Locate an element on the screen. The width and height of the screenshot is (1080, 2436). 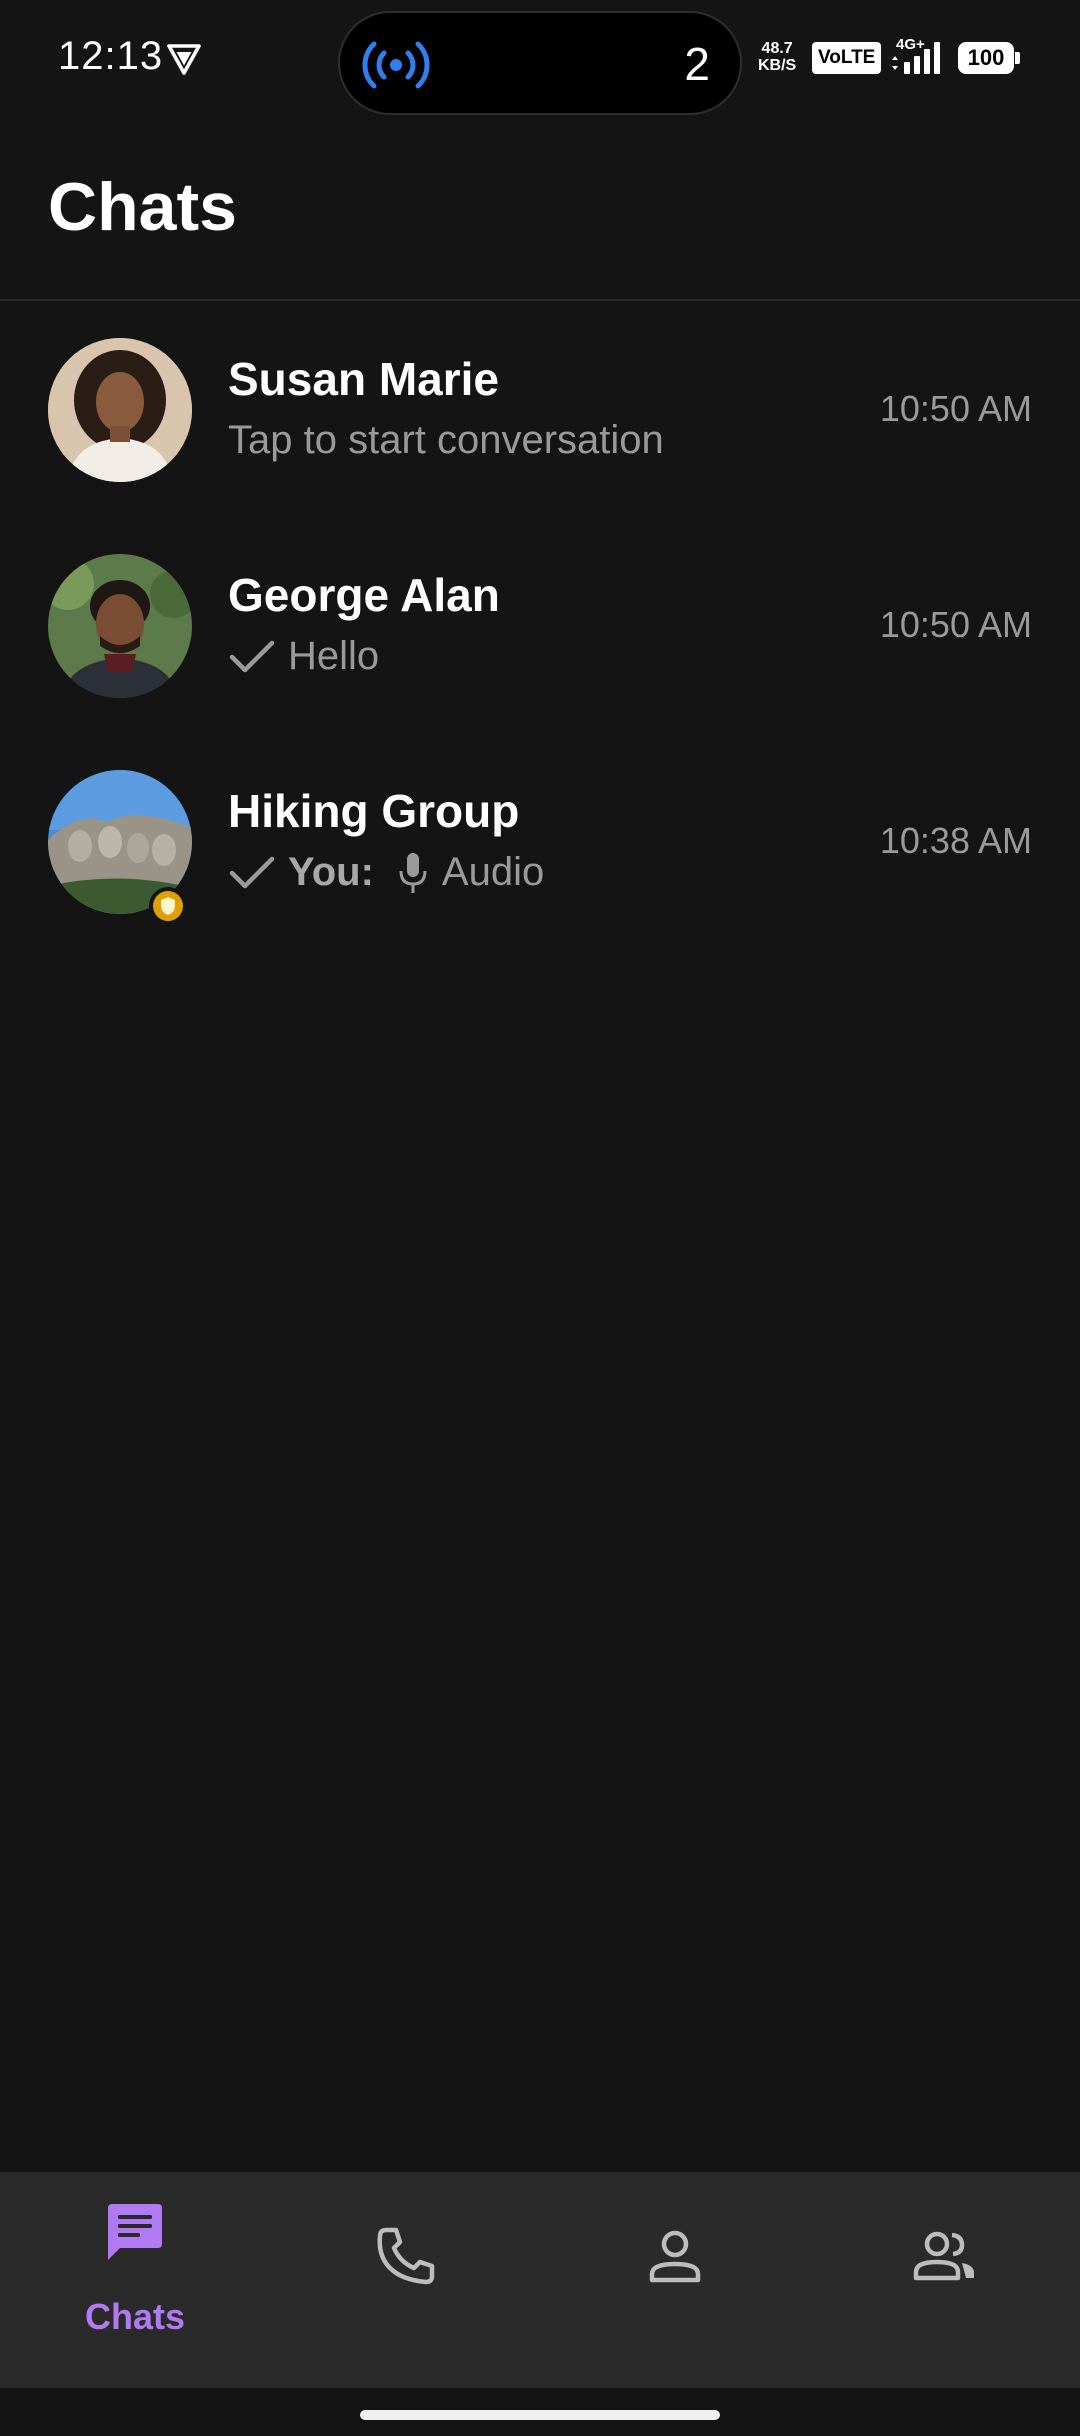
chat-preview-text: Audio is located at coordinates (493, 872).